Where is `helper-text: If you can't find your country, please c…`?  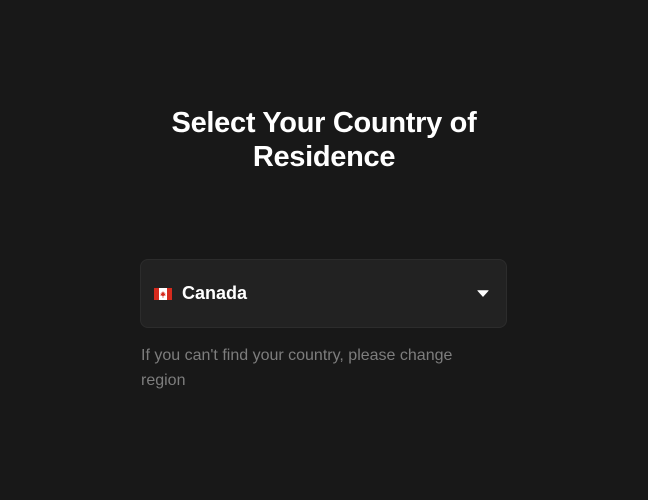 helper-text: If you can't find your country, please c… is located at coordinates (297, 368).